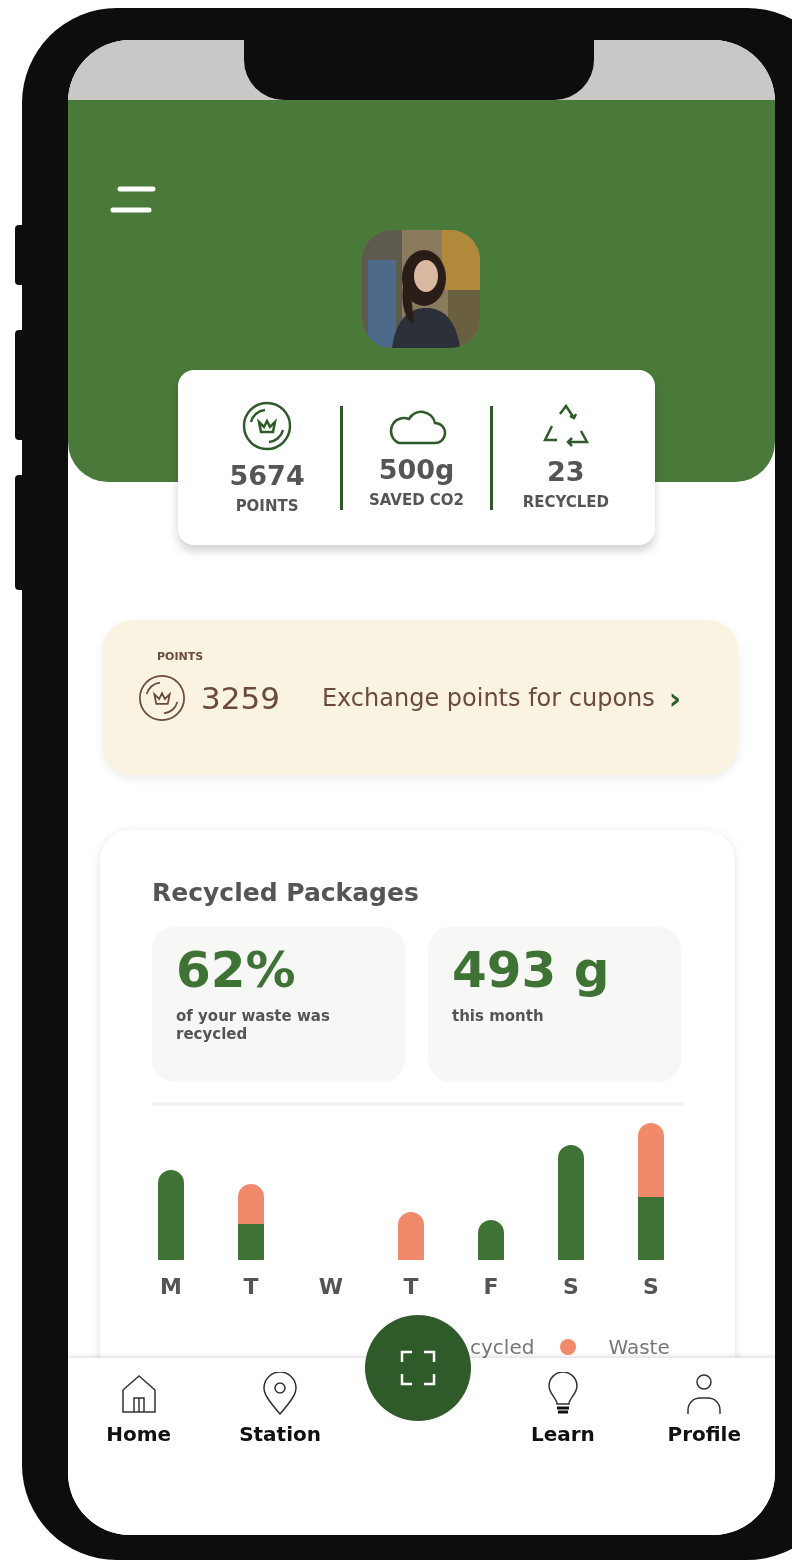 The height and width of the screenshot is (1560, 792). I want to click on menu-icon, so click(133, 200).